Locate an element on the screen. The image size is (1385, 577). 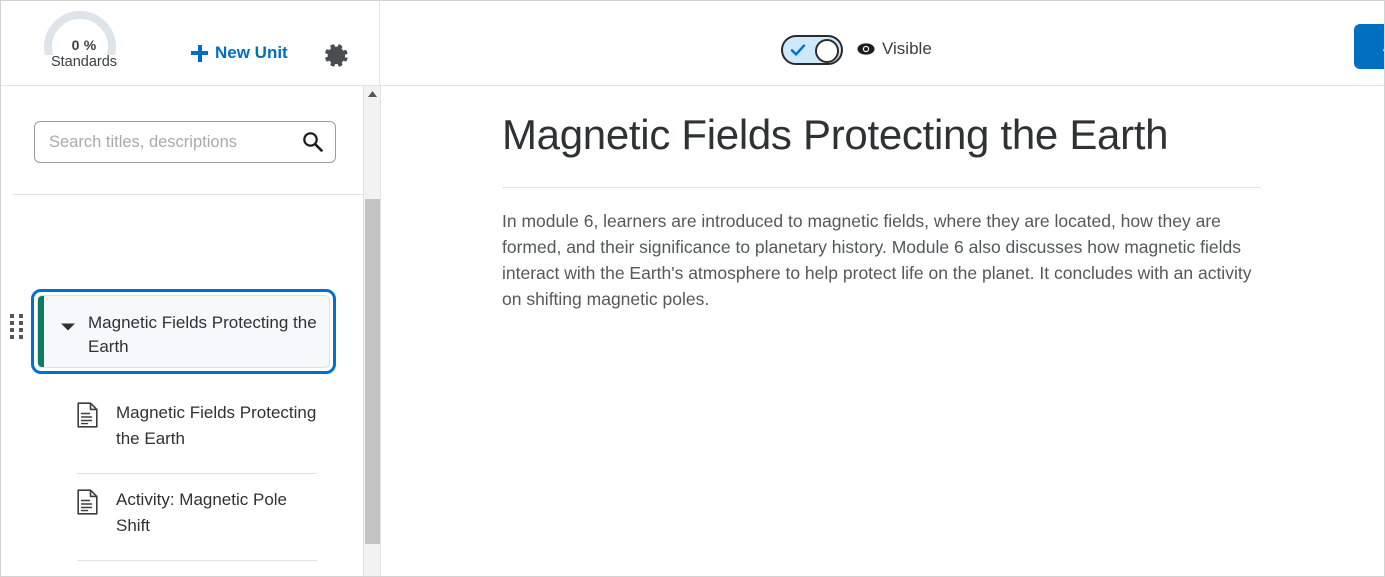
toolbar-right-section: Visible Add Existing Create New is located at coordinates (881, 43).